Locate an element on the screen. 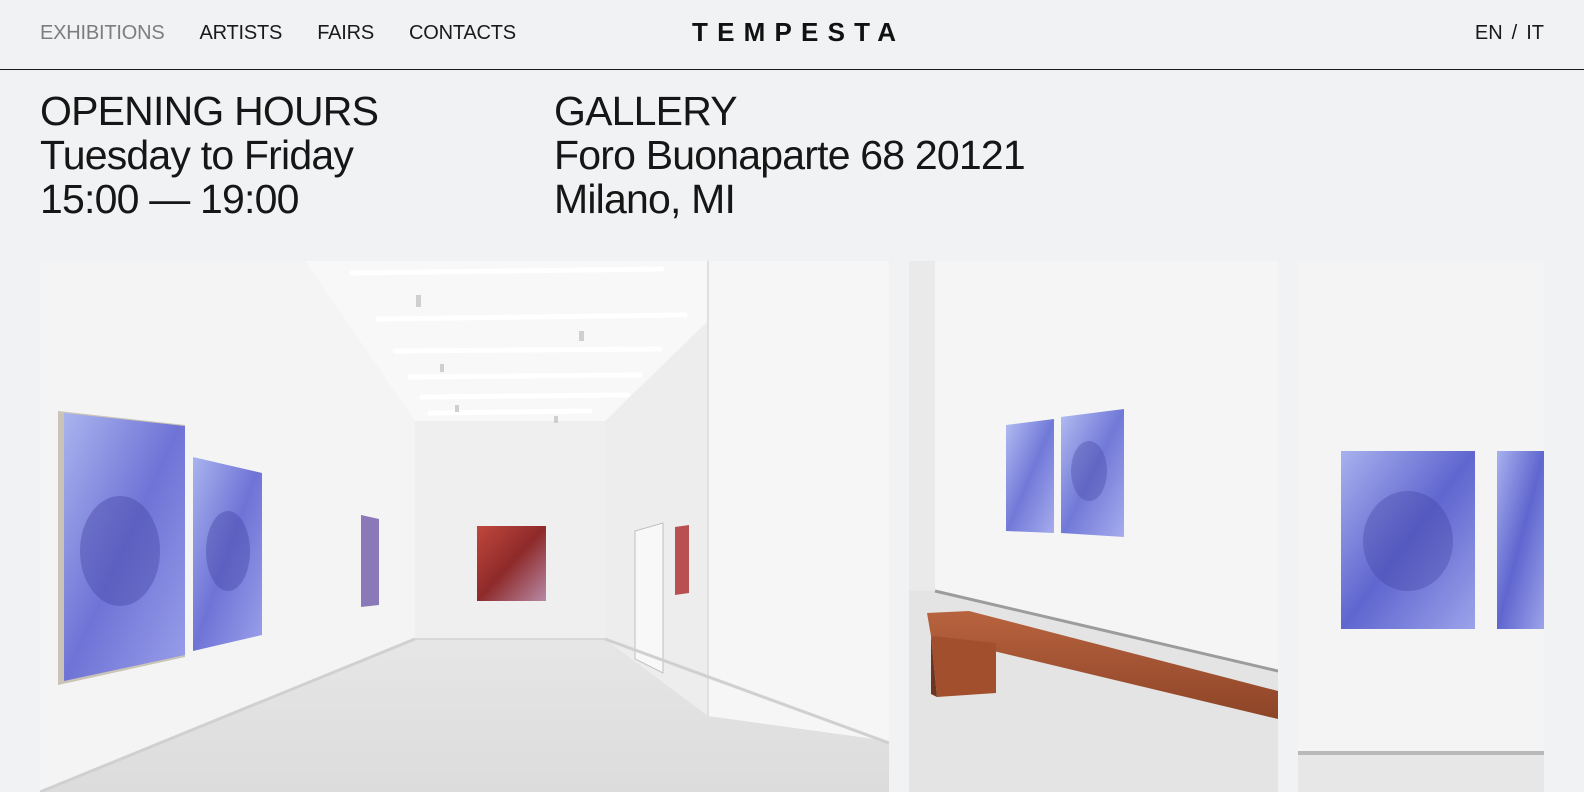  nav-item-artists: ARTISTS is located at coordinates (241, 33).